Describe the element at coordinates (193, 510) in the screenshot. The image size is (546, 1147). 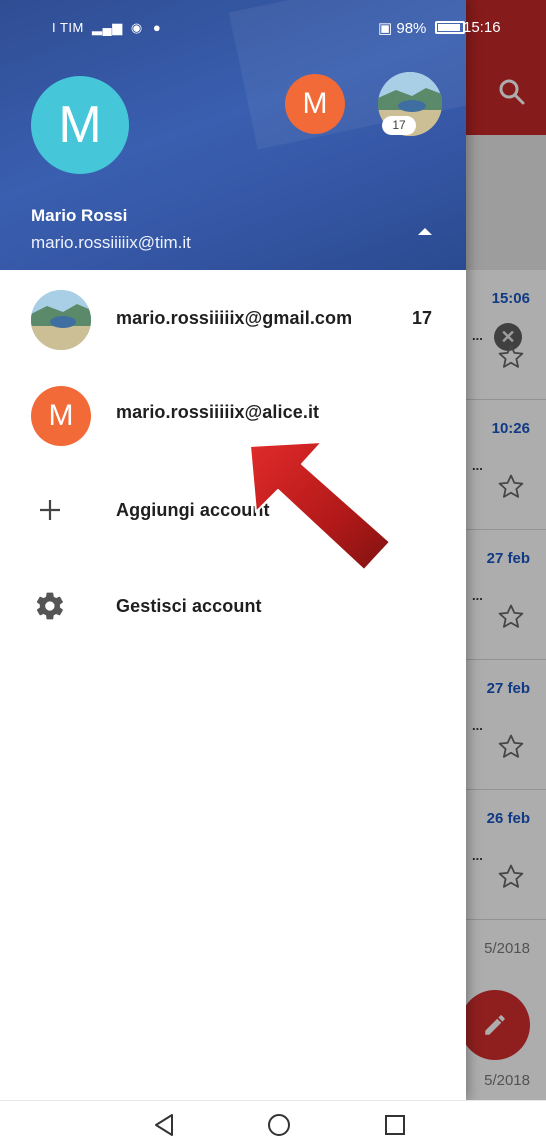
I see `add-account-label: Aggiungi account` at that location.